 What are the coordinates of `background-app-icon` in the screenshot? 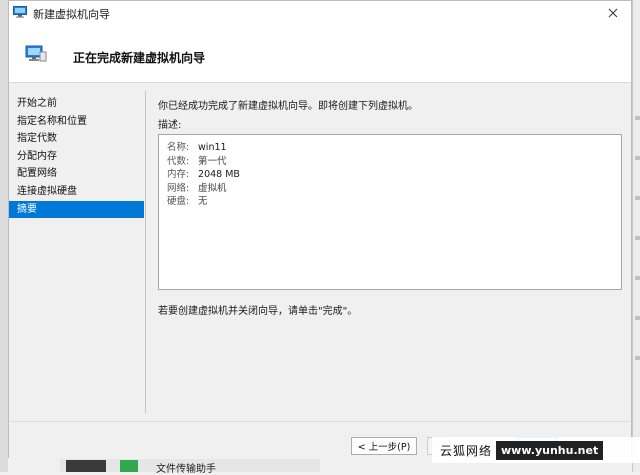 It's located at (129, 466).